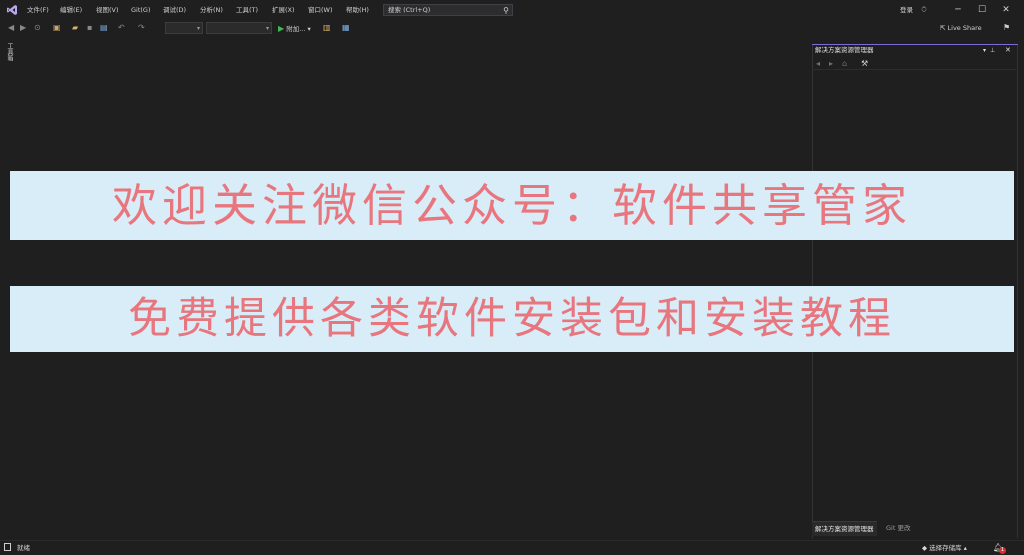 The height and width of the screenshot is (555, 1024). I want to click on select-repository-button: ◆ 选择存储库 ▴, so click(944, 548).